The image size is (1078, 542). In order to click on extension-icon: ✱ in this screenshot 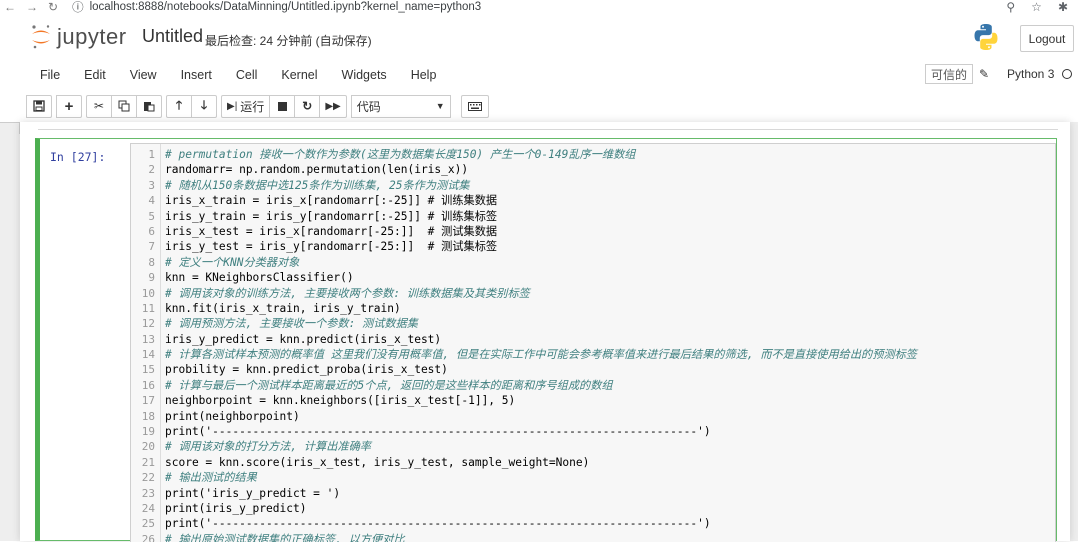, I will do `click(1063, 7)`.